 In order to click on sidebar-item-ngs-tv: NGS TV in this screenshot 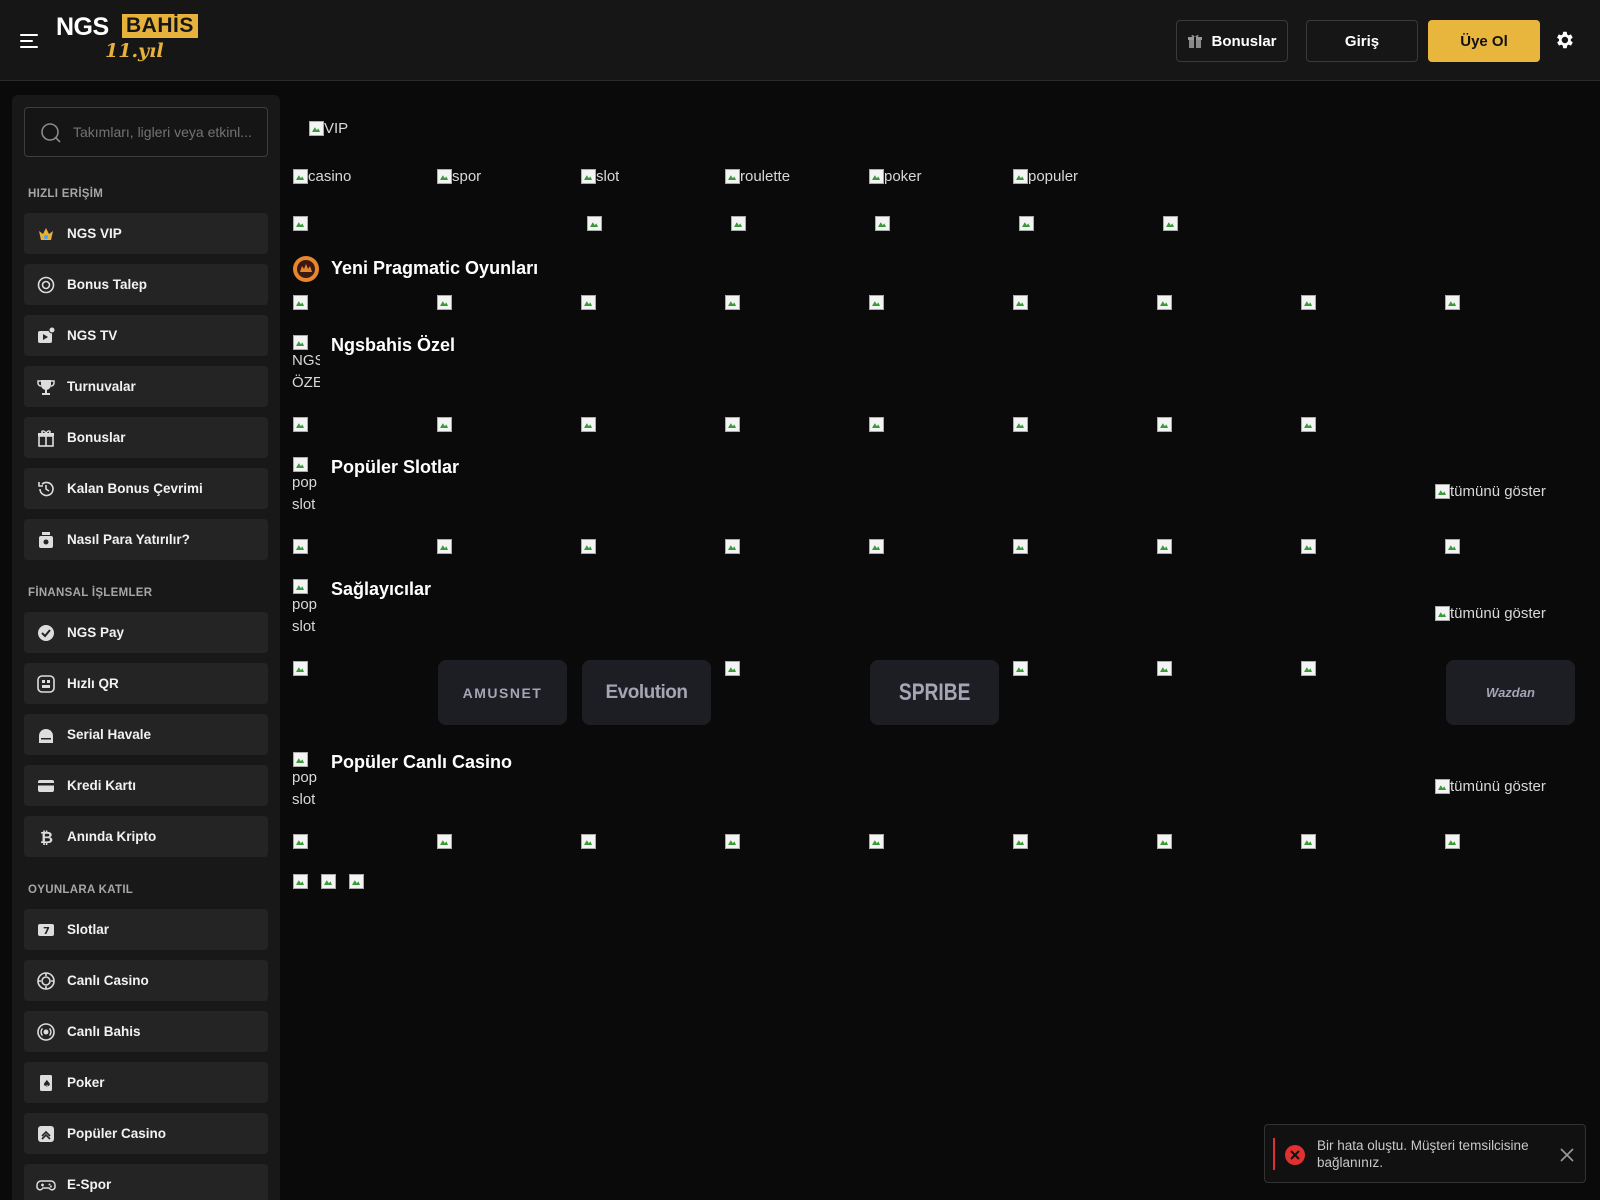, I will do `click(146, 335)`.